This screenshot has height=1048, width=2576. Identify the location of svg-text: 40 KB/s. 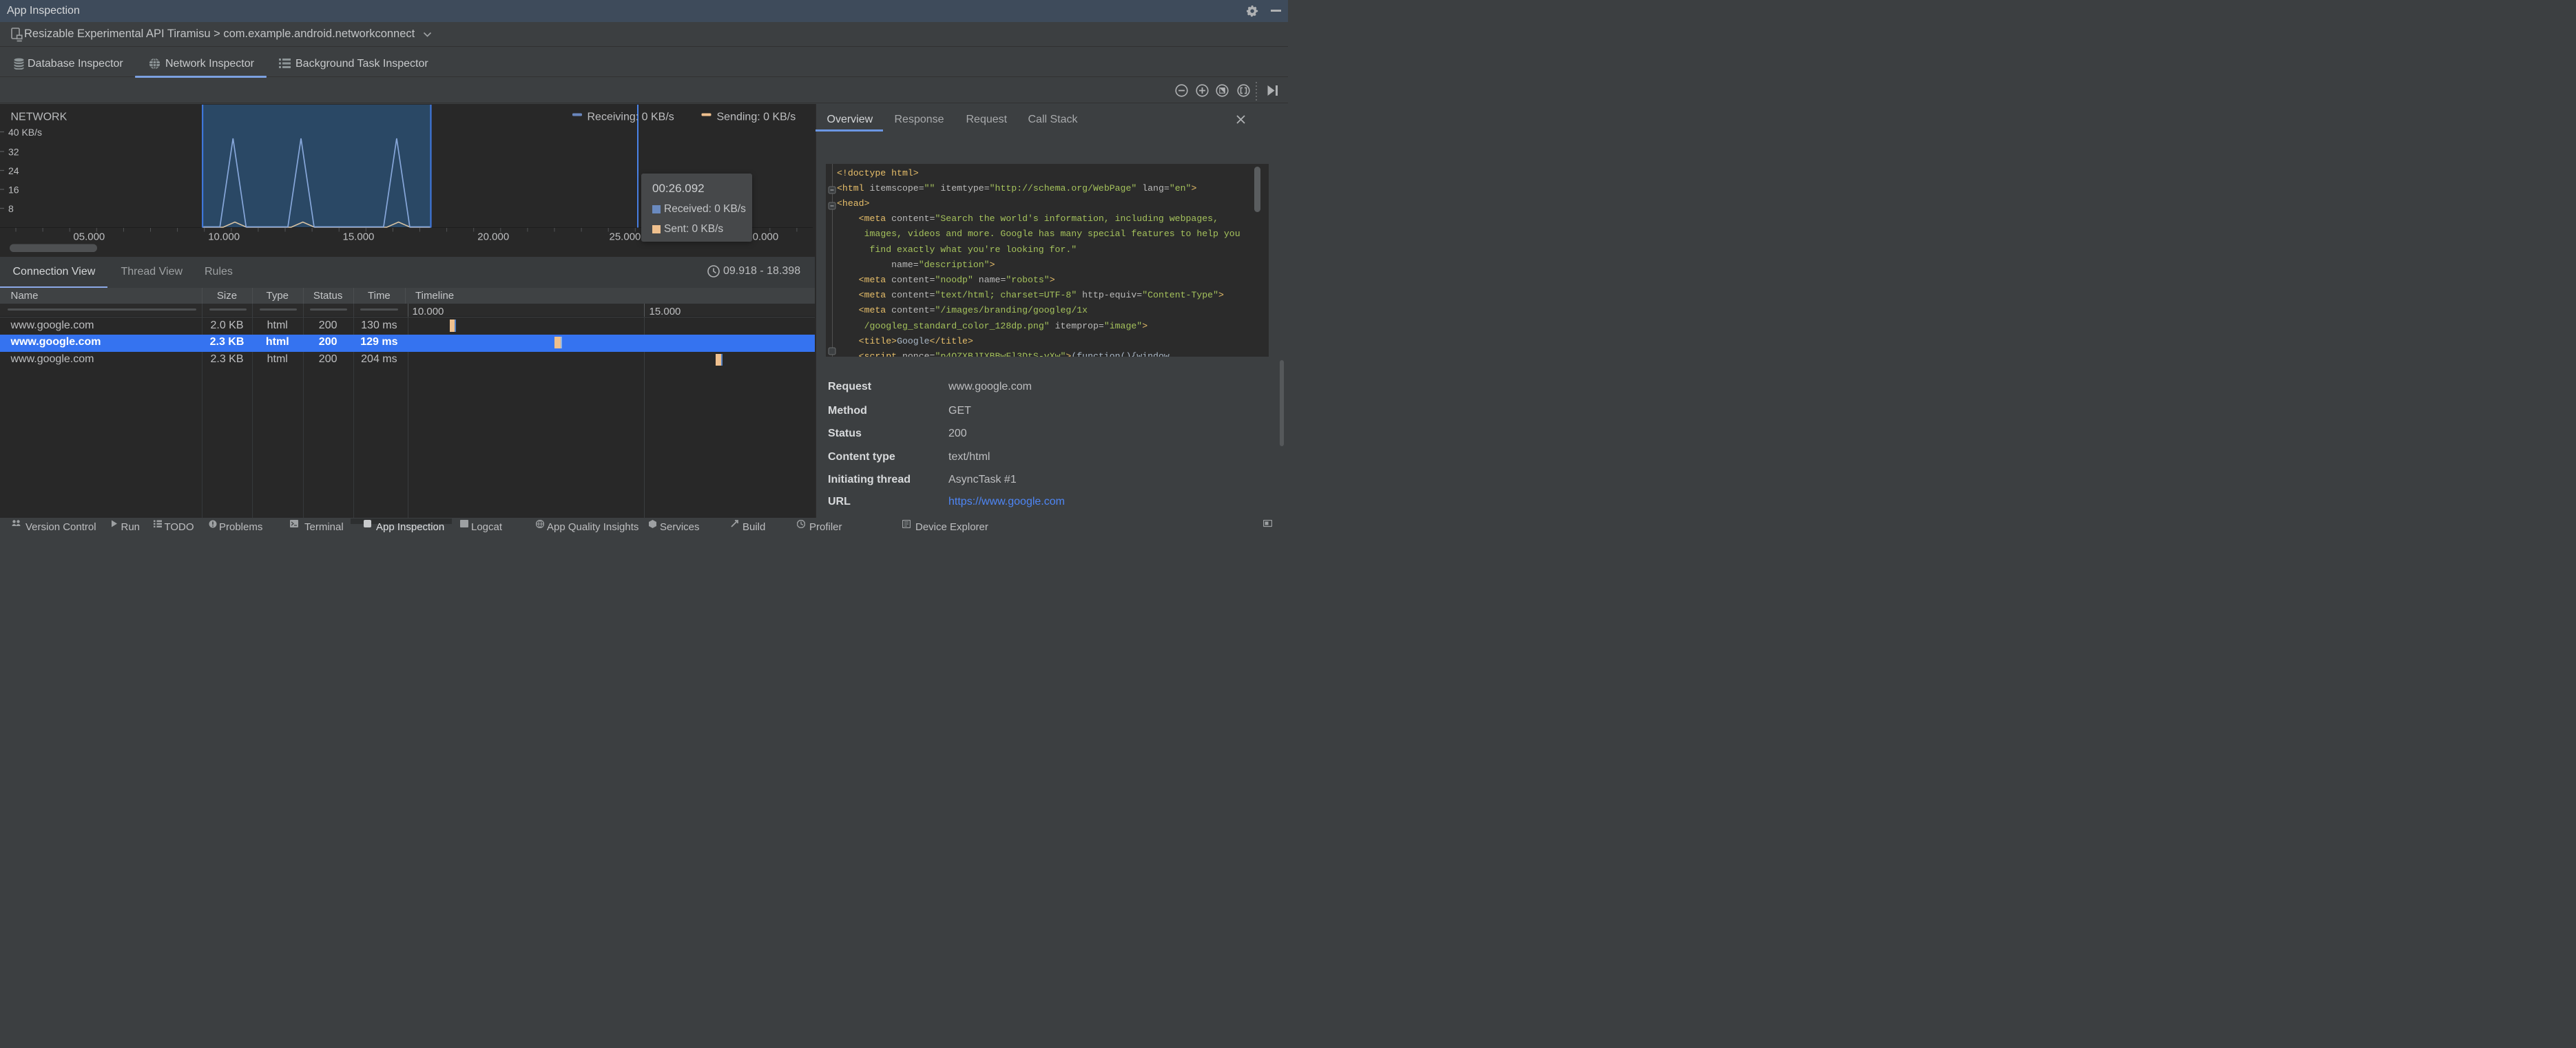
(25, 132).